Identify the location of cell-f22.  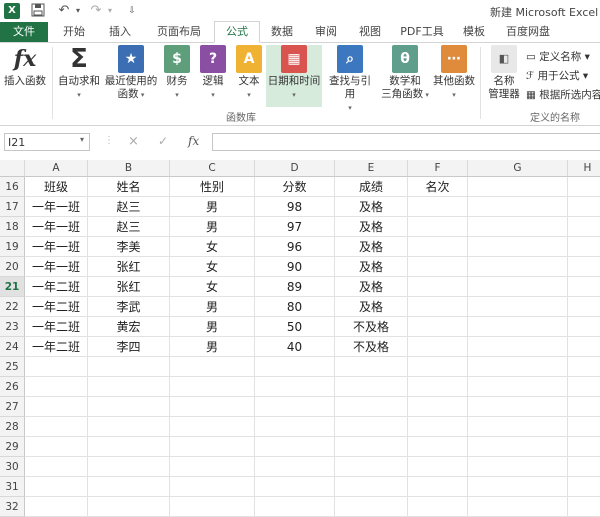
(438, 307).